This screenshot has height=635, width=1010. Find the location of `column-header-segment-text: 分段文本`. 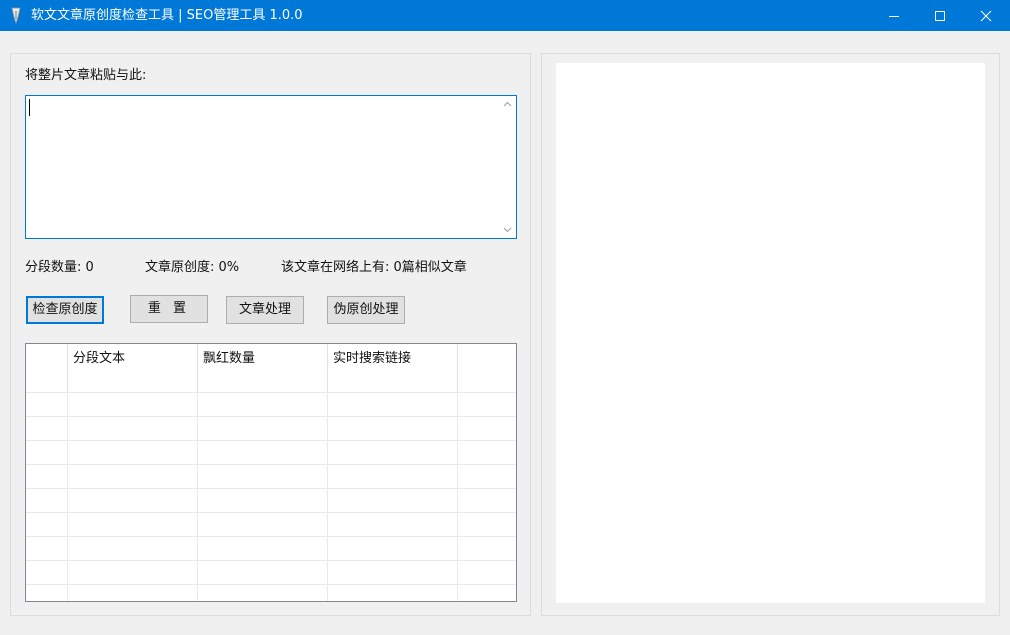

column-header-segment-text: 分段文本 is located at coordinates (133, 368).